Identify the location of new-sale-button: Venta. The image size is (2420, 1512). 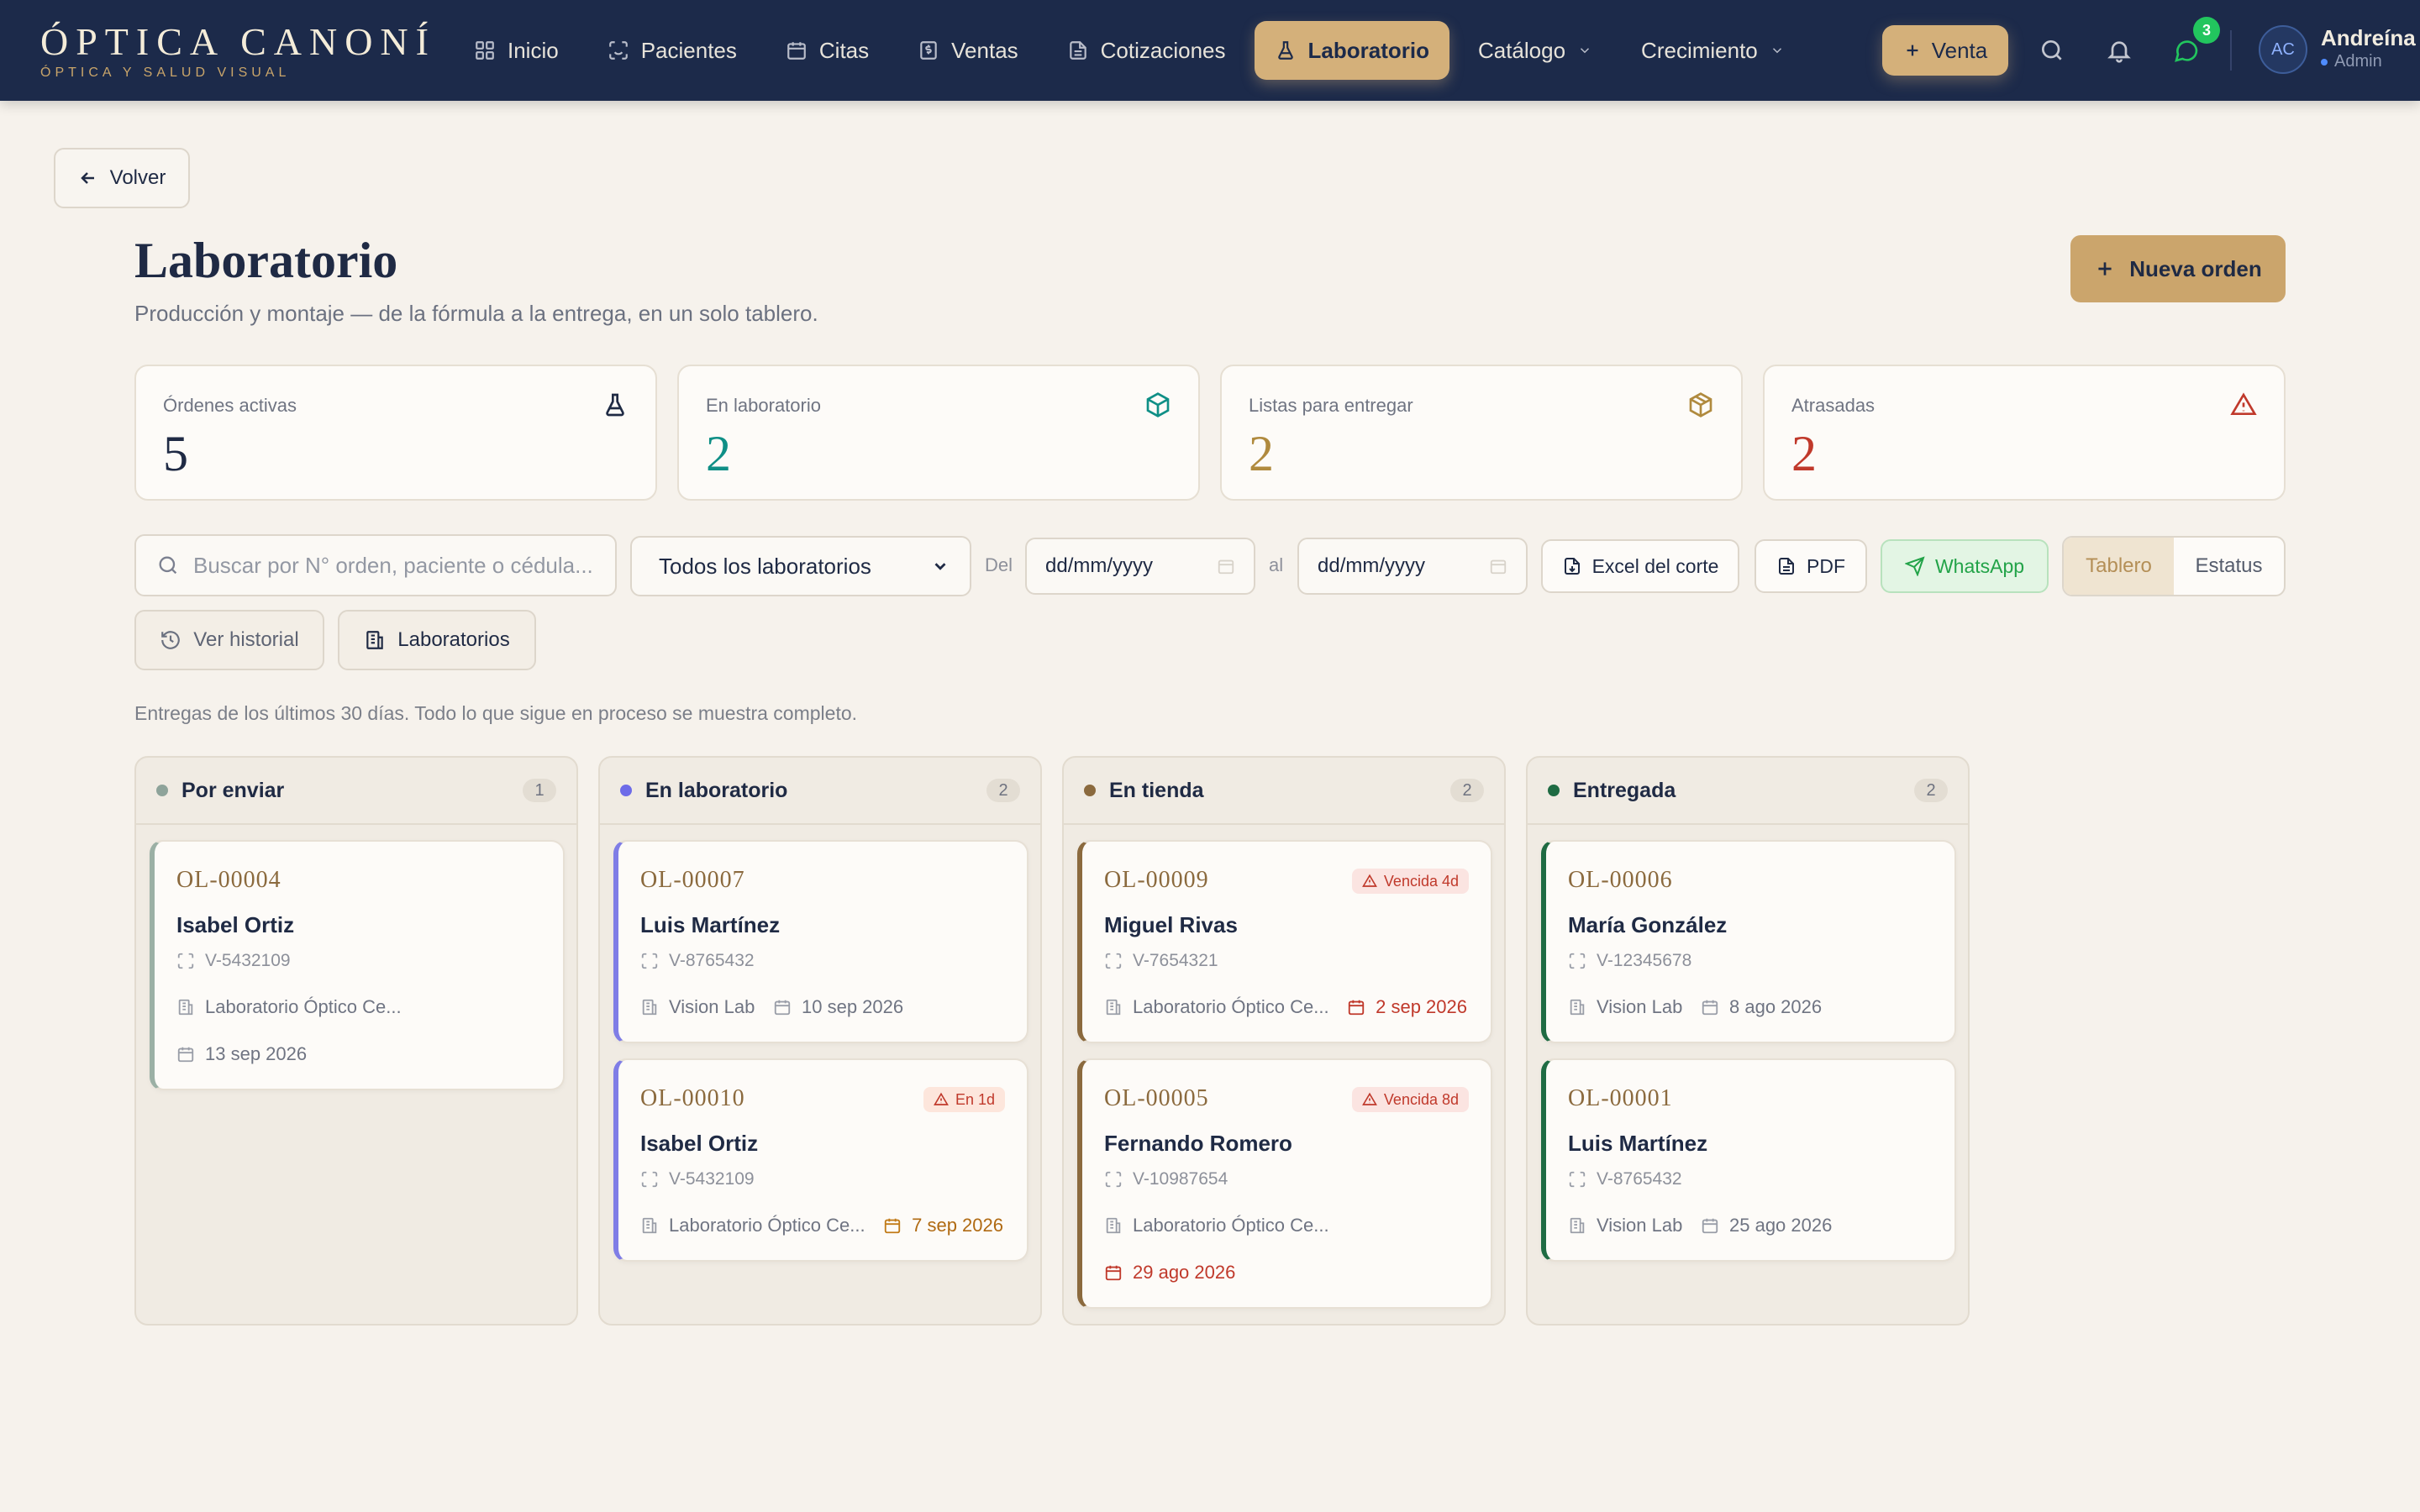
(1945, 50).